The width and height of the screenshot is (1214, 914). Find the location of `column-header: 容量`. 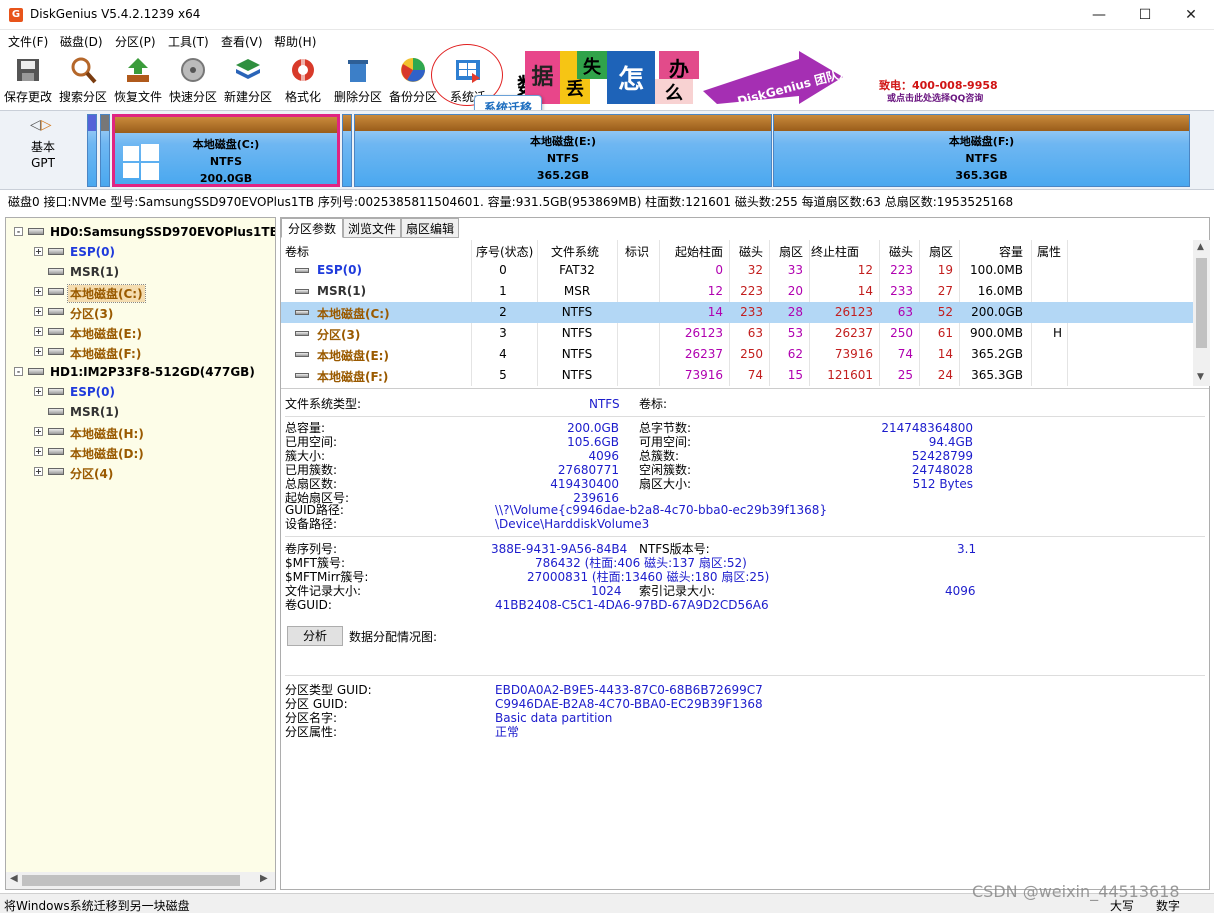

column-header: 容量 is located at coordinates (1011, 251).